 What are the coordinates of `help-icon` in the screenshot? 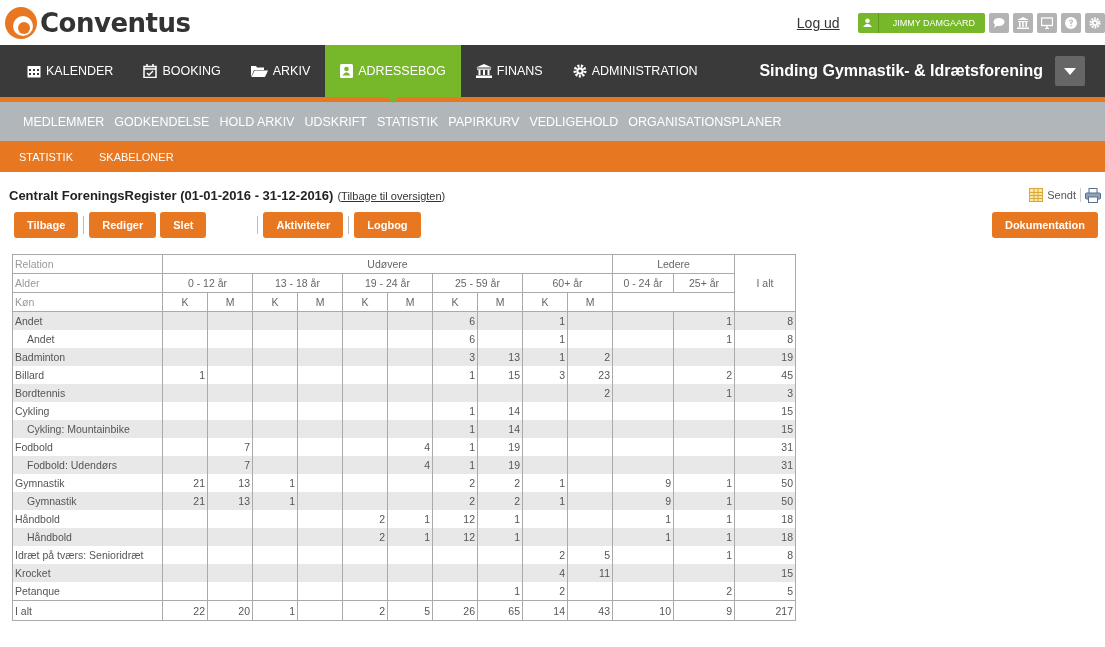 It's located at (1071, 22).